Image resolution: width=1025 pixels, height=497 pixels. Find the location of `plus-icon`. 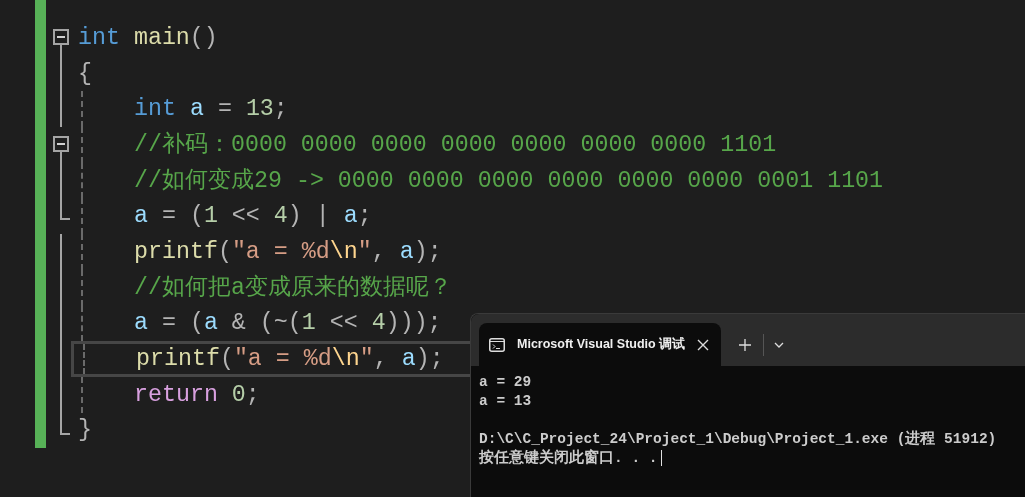

plus-icon is located at coordinates (745, 345).